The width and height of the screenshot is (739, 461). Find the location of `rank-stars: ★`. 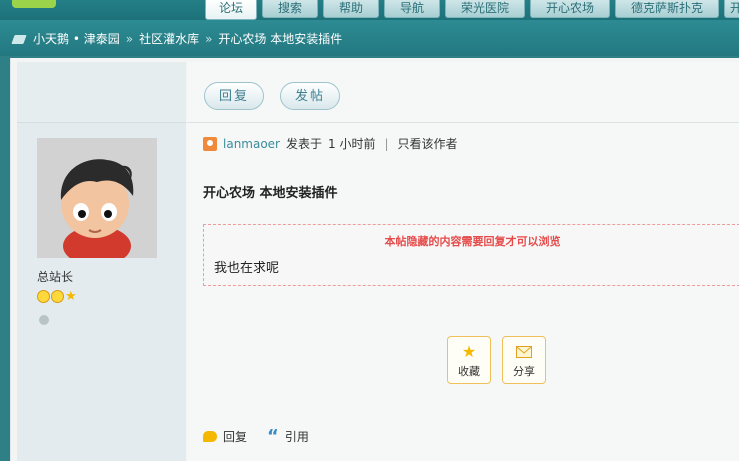

rank-stars: ★ is located at coordinates (57, 296).